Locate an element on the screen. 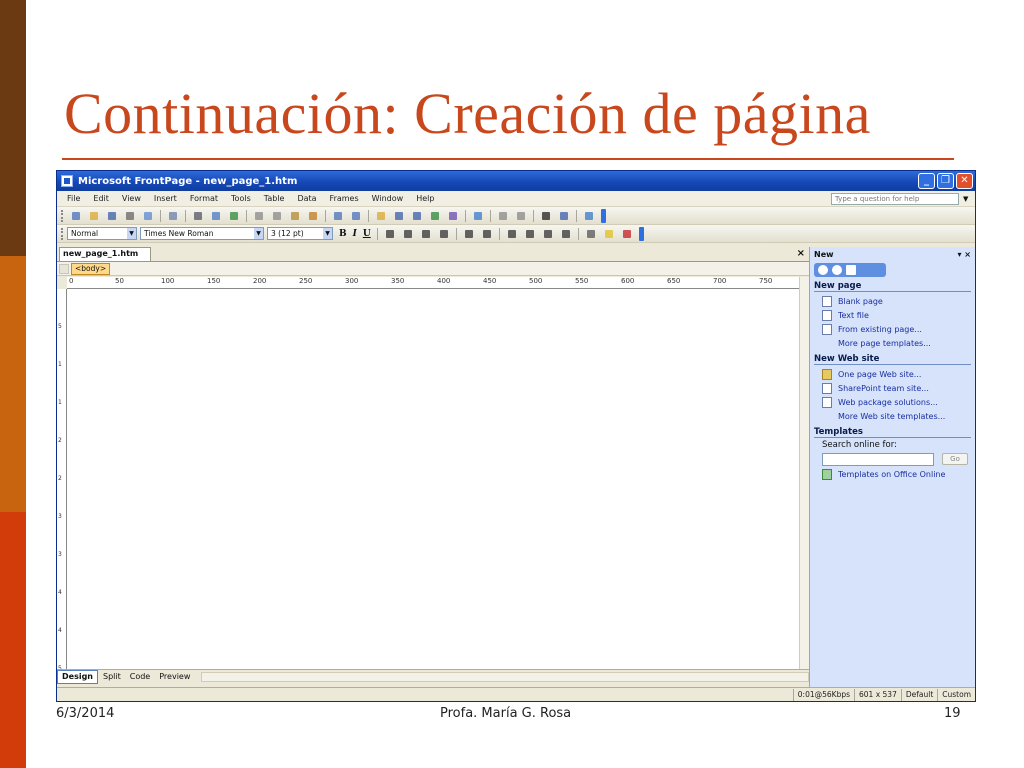 This screenshot has height=768, width=1024. page-mode: Default is located at coordinates (918, 694).